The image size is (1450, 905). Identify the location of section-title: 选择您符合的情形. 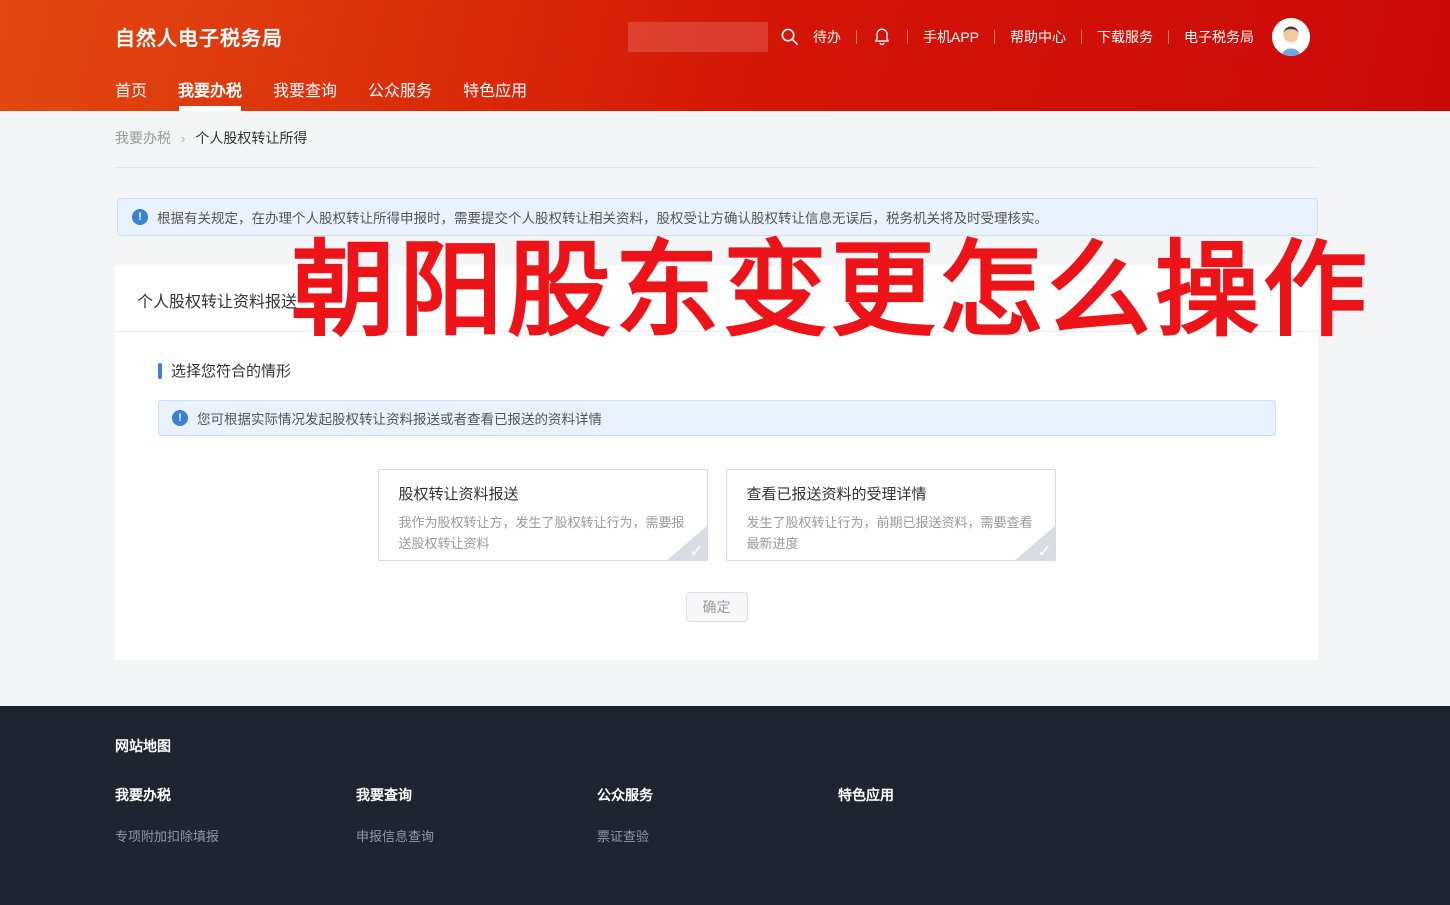
(231, 371).